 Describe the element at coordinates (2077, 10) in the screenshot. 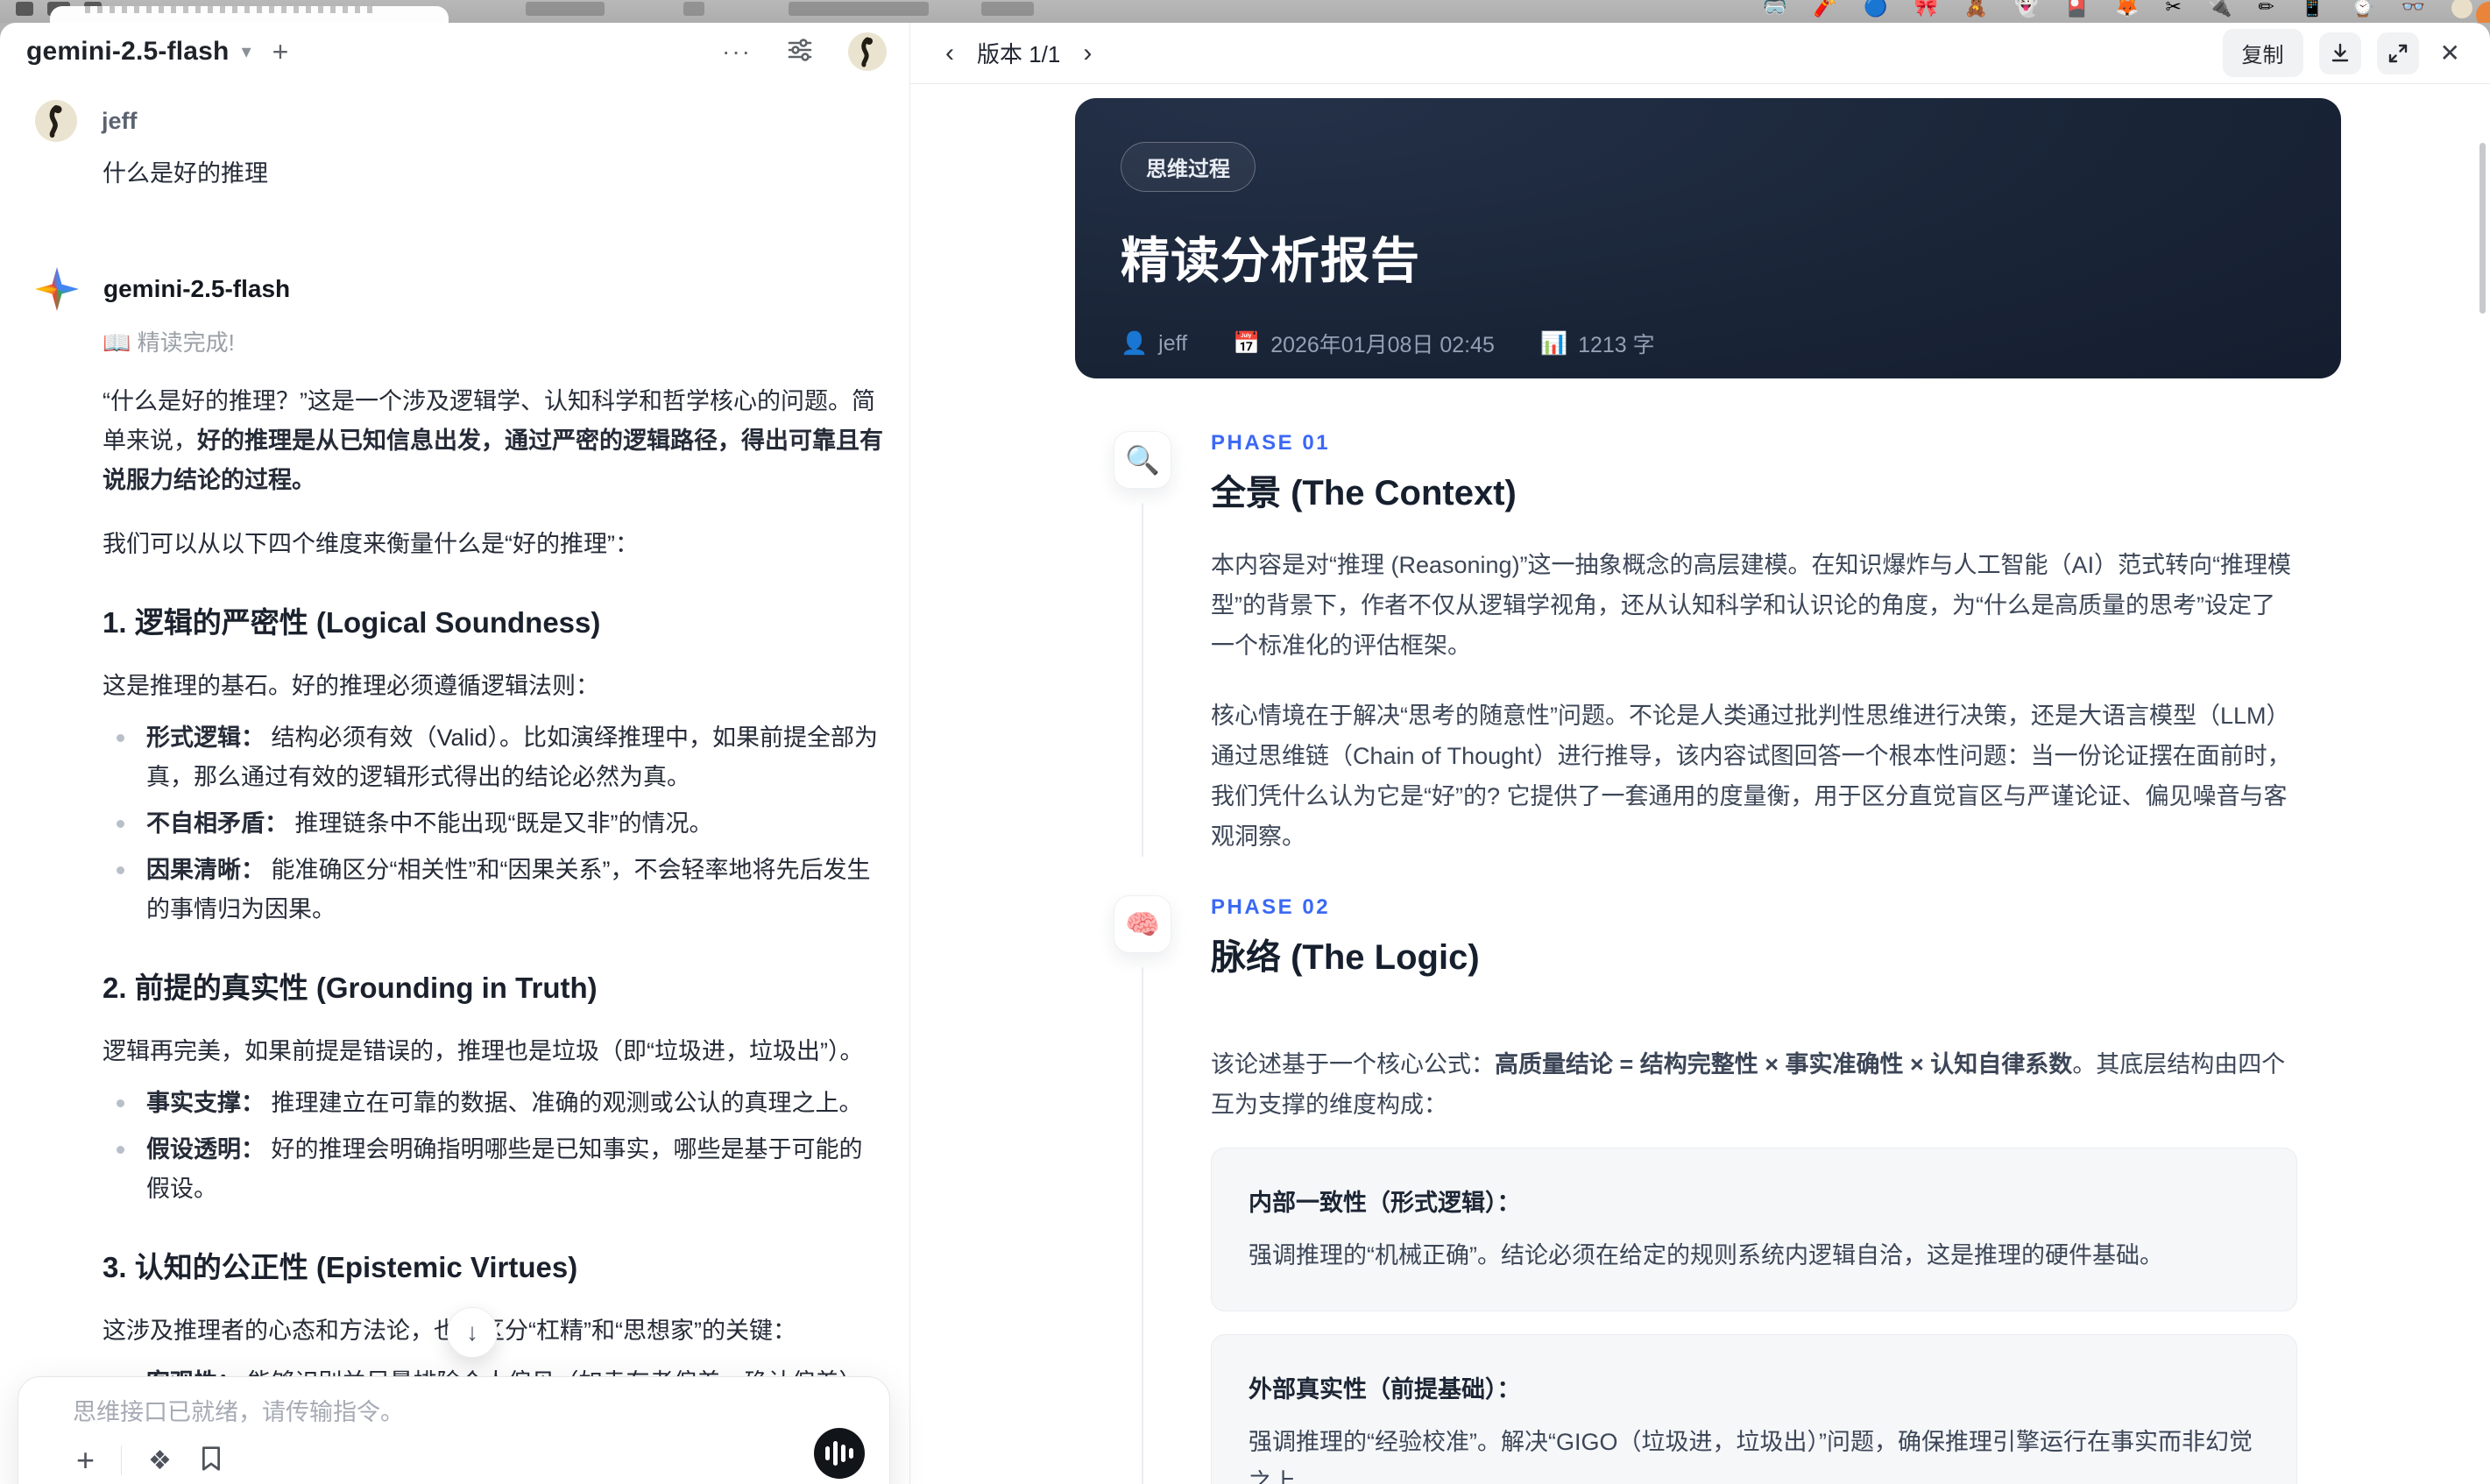

I see `menubar-status-icon: 🎴` at that location.